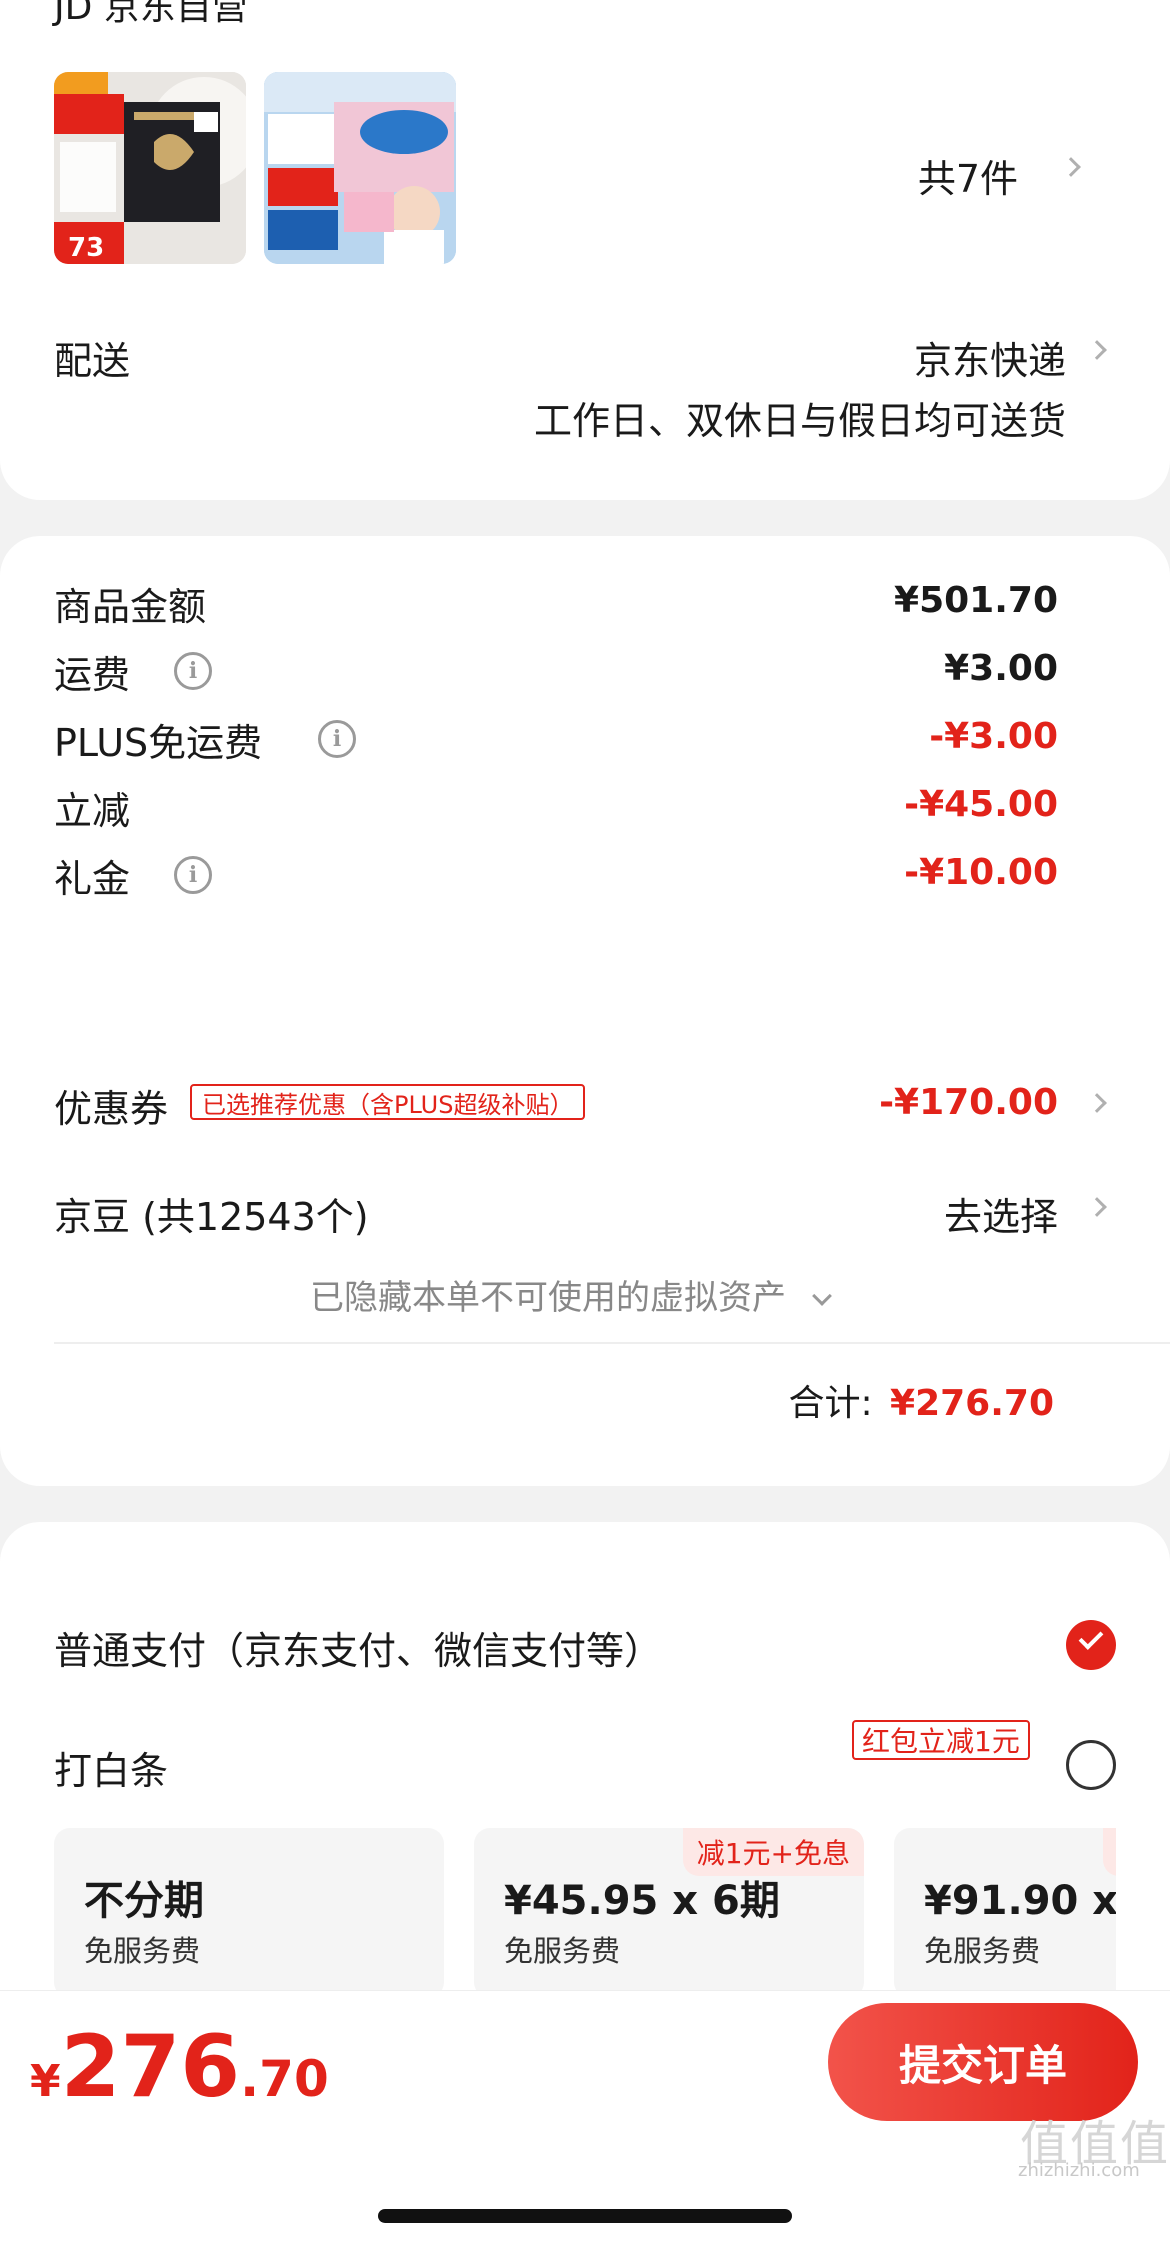  What do you see at coordinates (45, 2081) in the screenshot?
I see `price-symbol: ¥` at bounding box center [45, 2081].